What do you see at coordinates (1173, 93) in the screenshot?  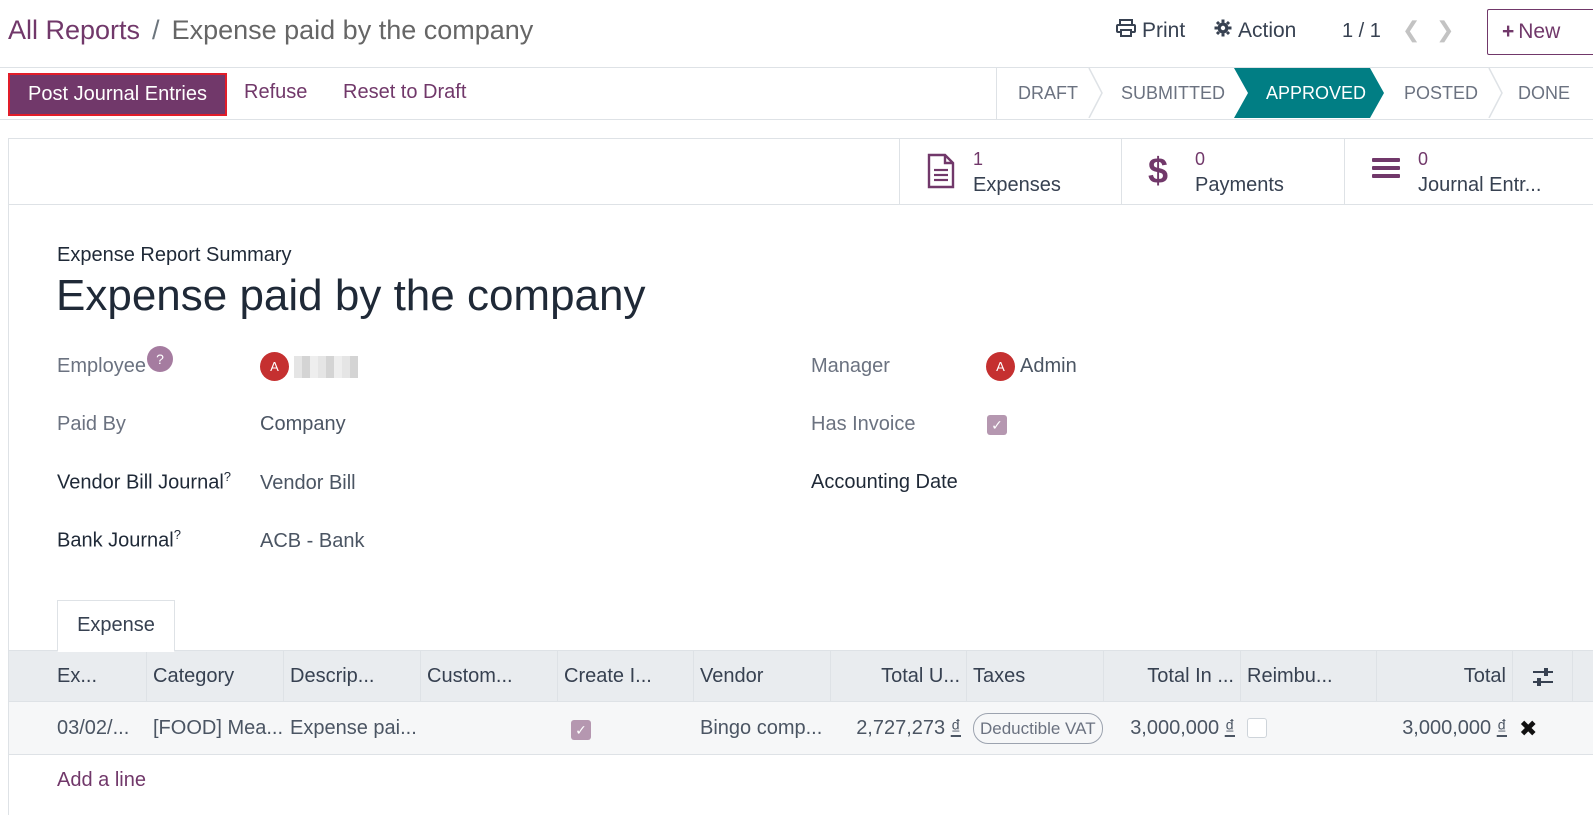 I see `stage-submitted: SUBMITTED` at bounding box center [1173, 93].